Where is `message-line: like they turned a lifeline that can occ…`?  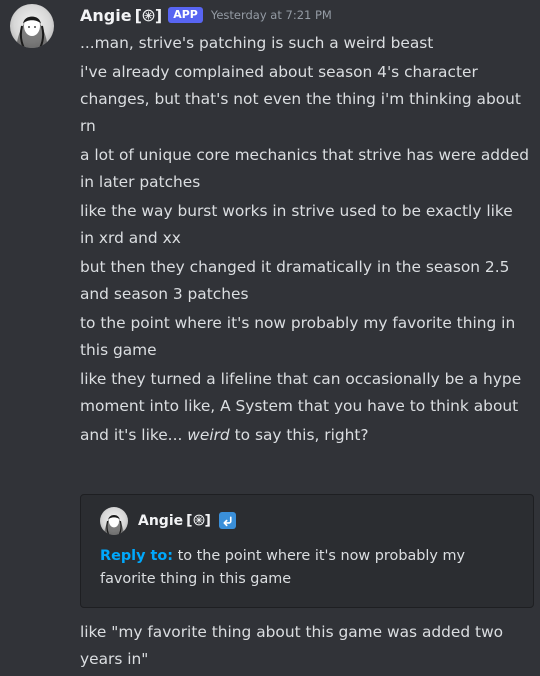 message-line: like they turned a lifeline that can occ… is located at coordinates (305, 393).